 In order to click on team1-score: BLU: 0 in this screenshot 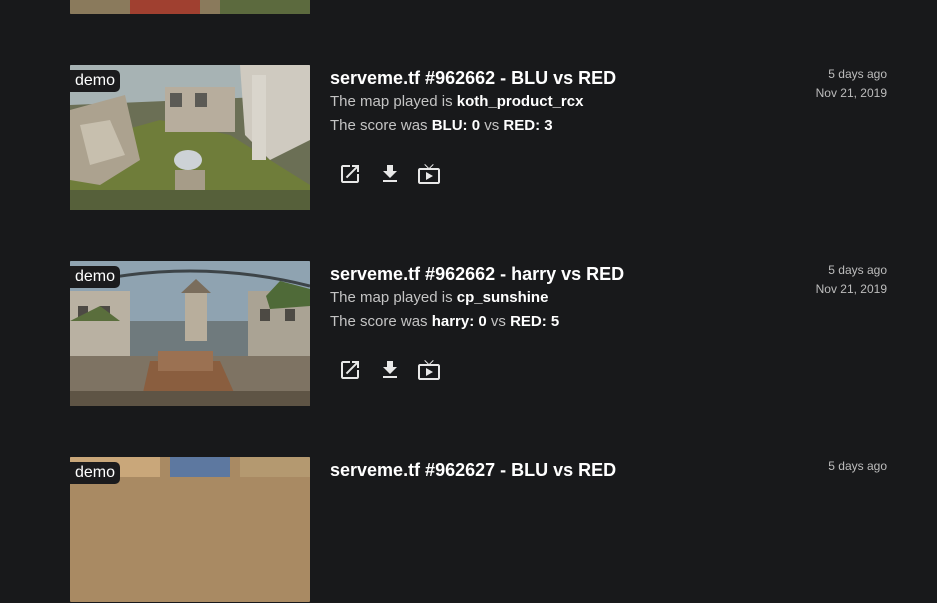, I will do `click(456, 125)`.